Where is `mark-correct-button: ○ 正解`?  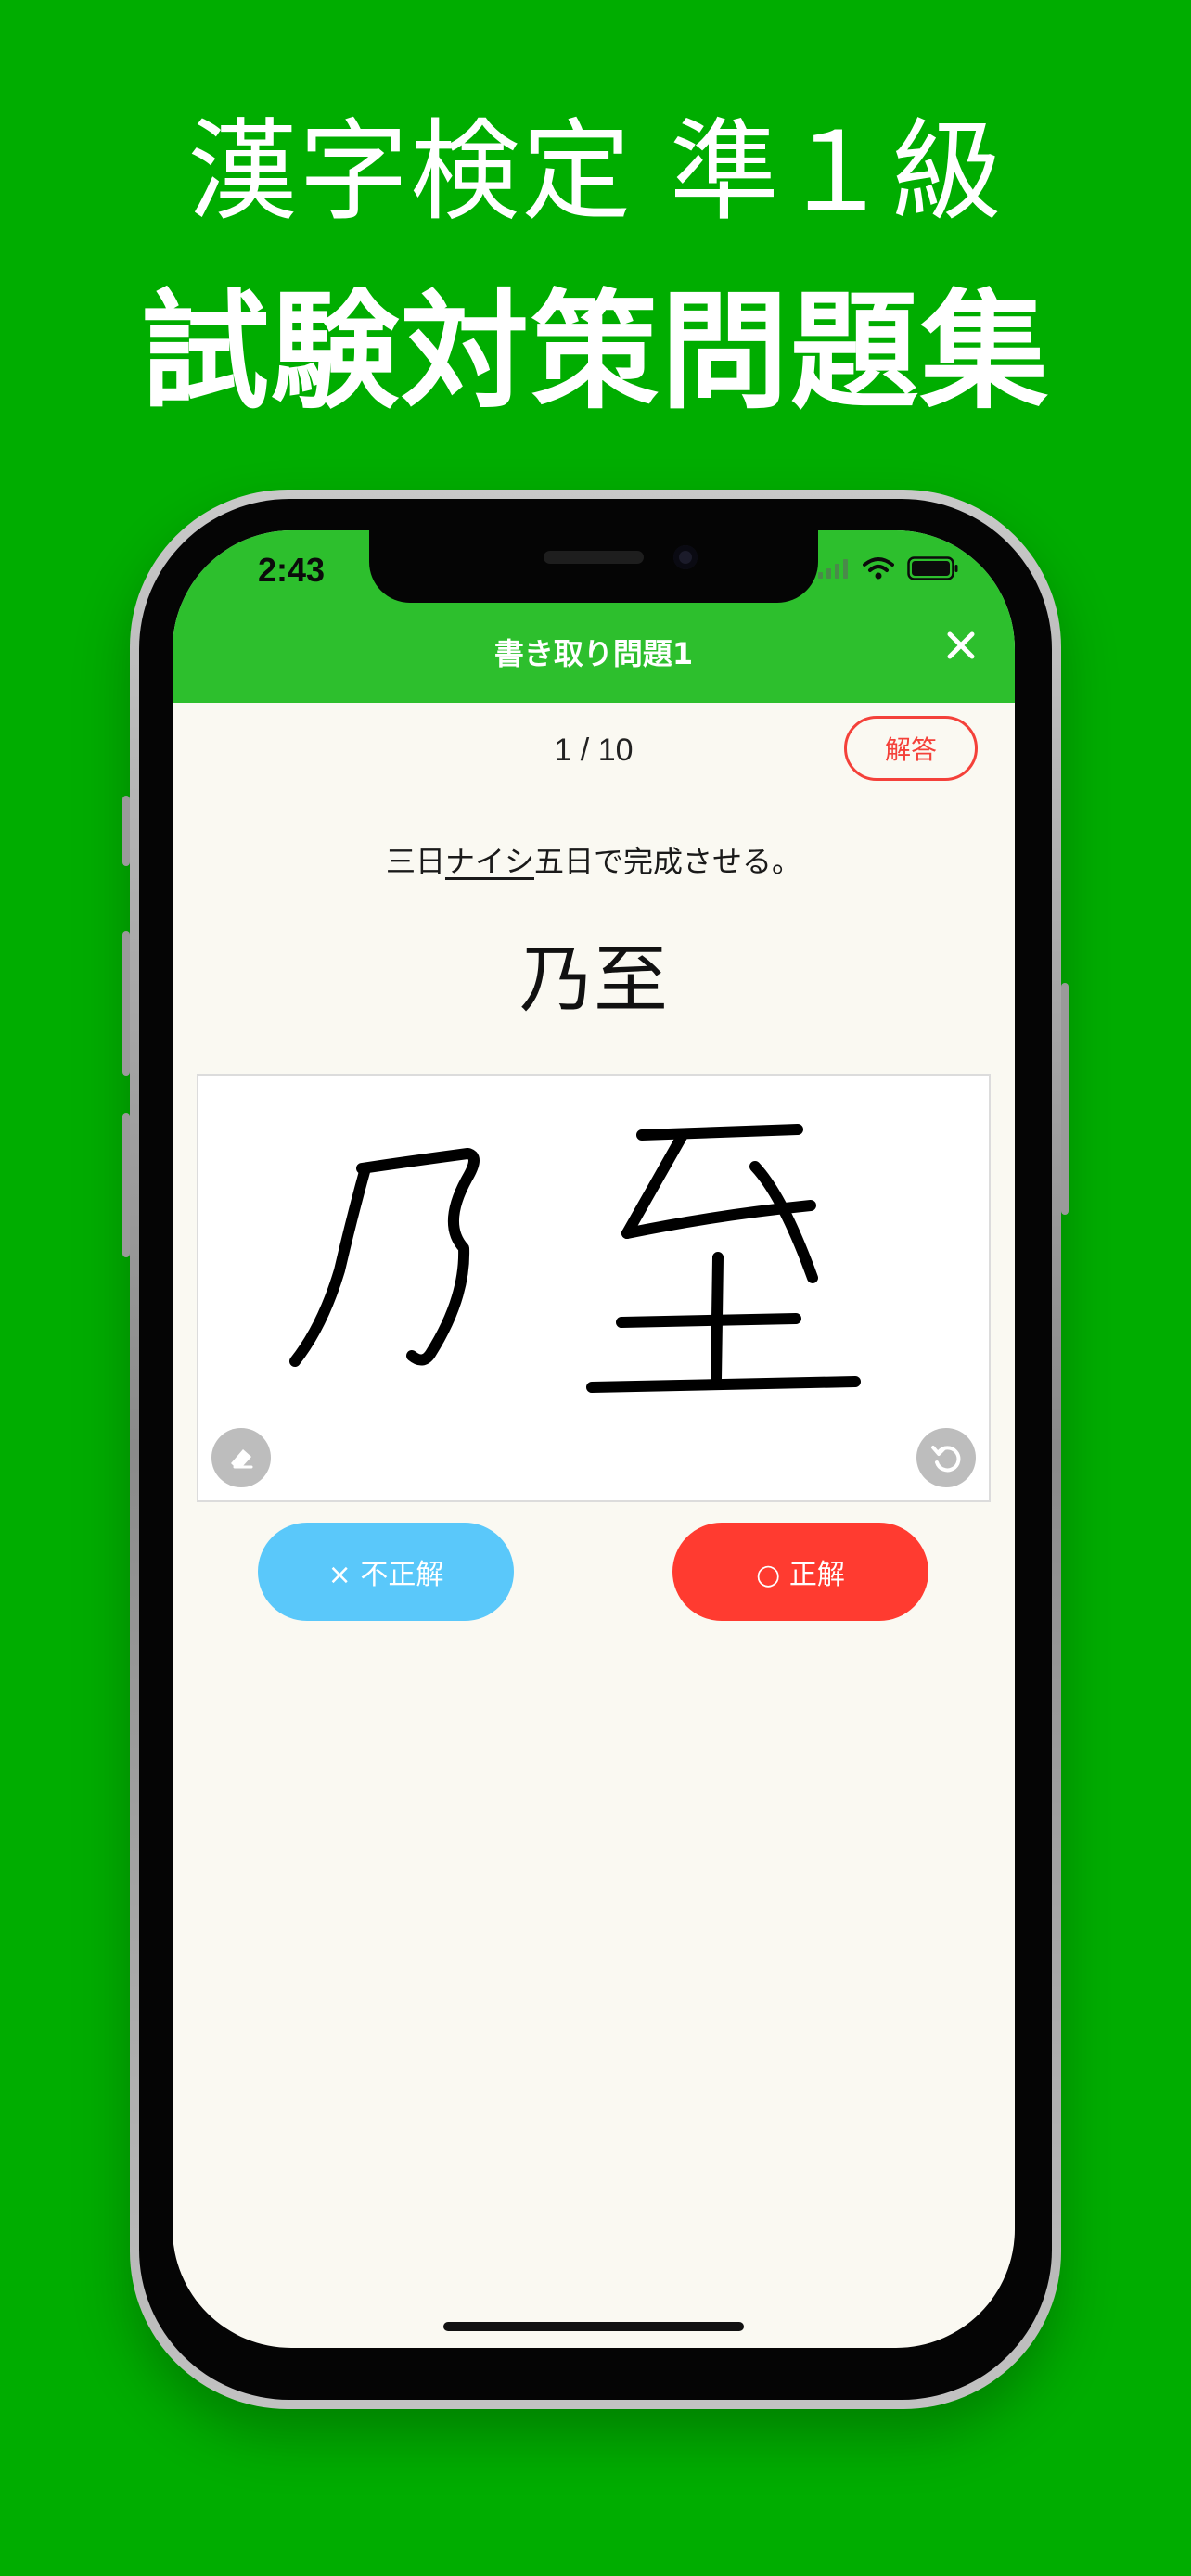 mark-correct-button: ○ 正解 is located at coordinates (800, 1572).